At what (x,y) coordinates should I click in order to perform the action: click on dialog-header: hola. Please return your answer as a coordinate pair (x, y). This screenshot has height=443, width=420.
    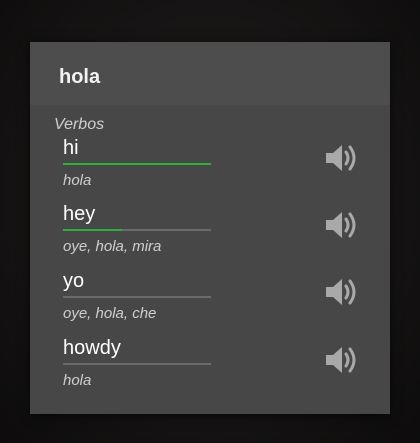
    Looking at the image, I should click on (210, 73).